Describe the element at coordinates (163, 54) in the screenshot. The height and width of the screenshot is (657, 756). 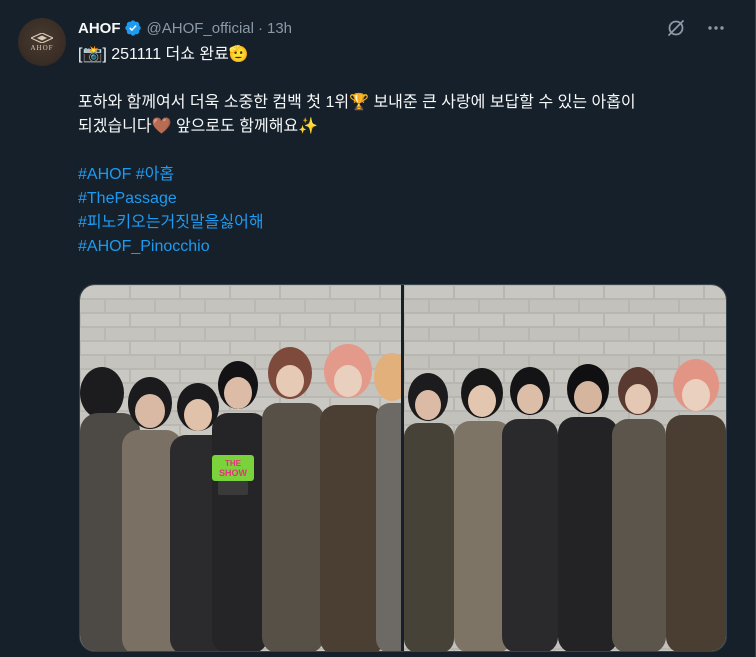
I see `tweet-line-1: [📸] 251111 더쇼 완료🫡` at that location.